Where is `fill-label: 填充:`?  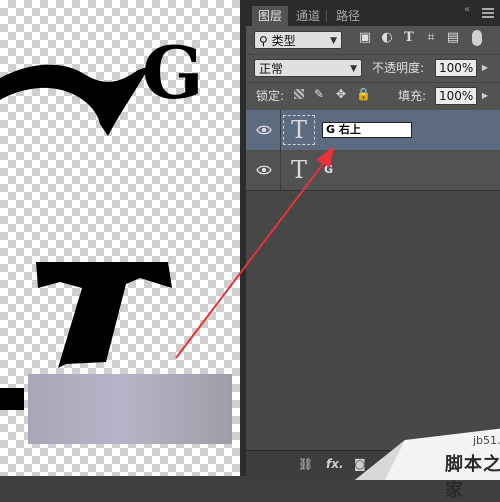 fill-label: 填充: is located at coordinates (412, 96).